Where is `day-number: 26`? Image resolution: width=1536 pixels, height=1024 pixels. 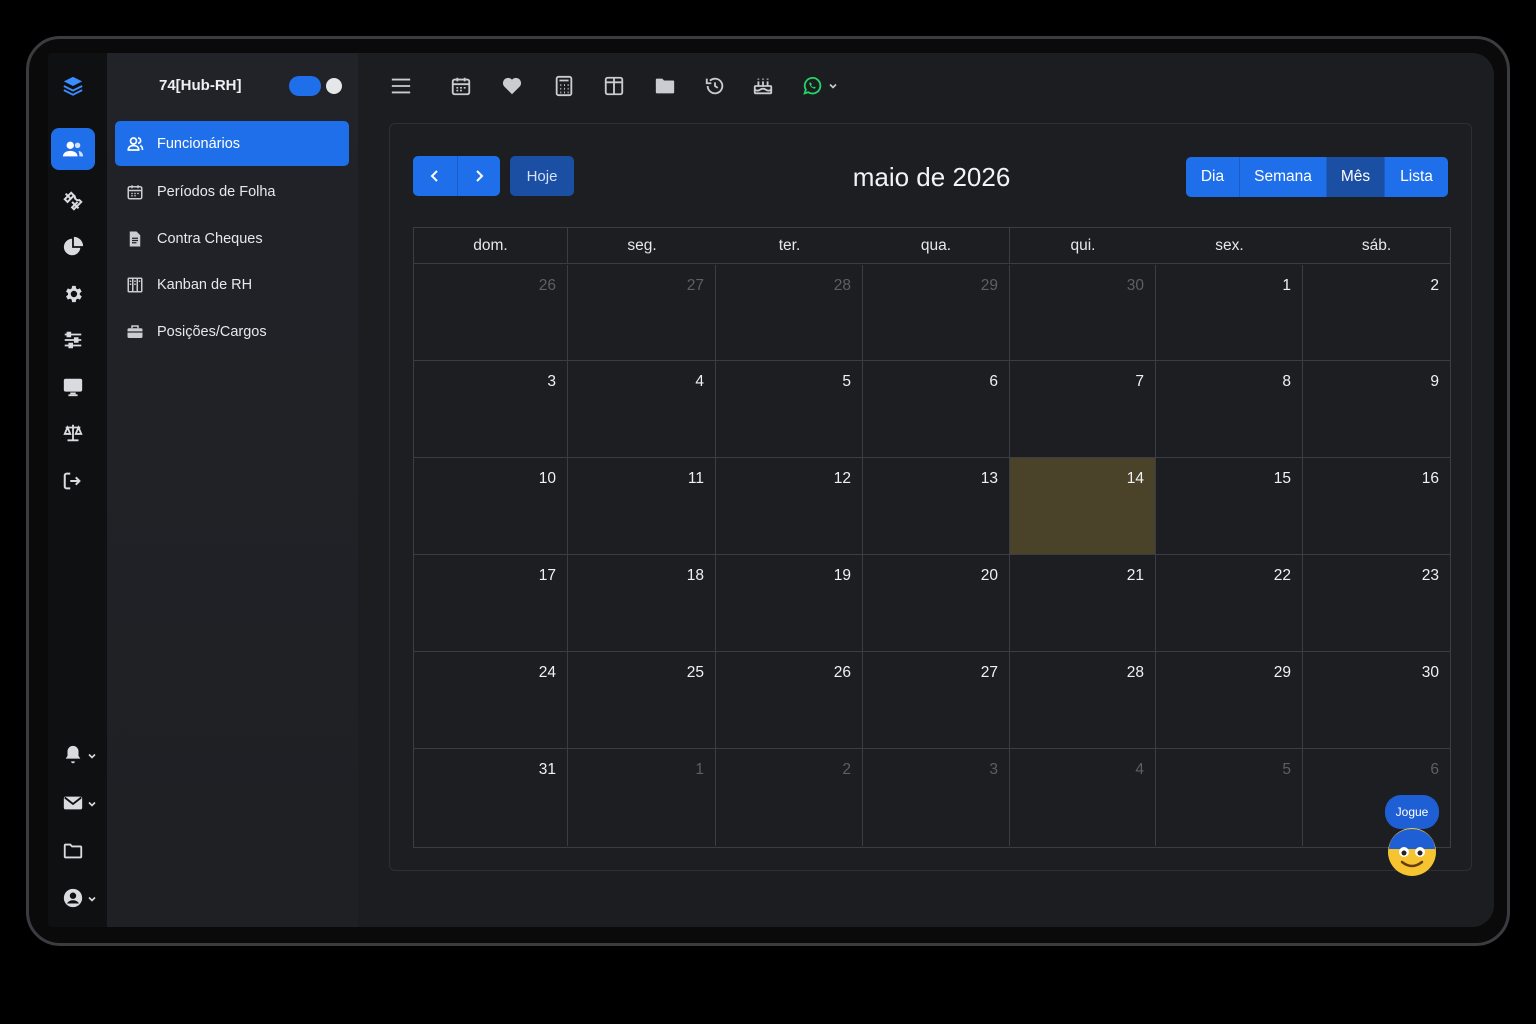 day-number: 26 is located at coordinates (547, 286).